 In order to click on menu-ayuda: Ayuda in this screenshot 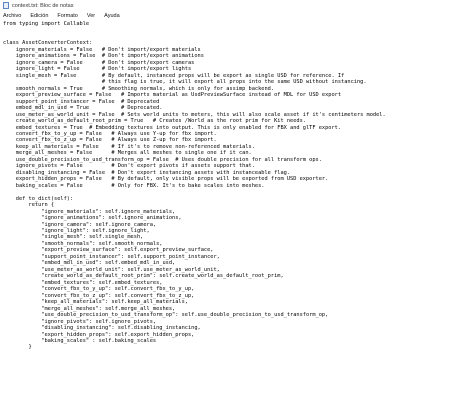, I will do `click(112, 16)`.